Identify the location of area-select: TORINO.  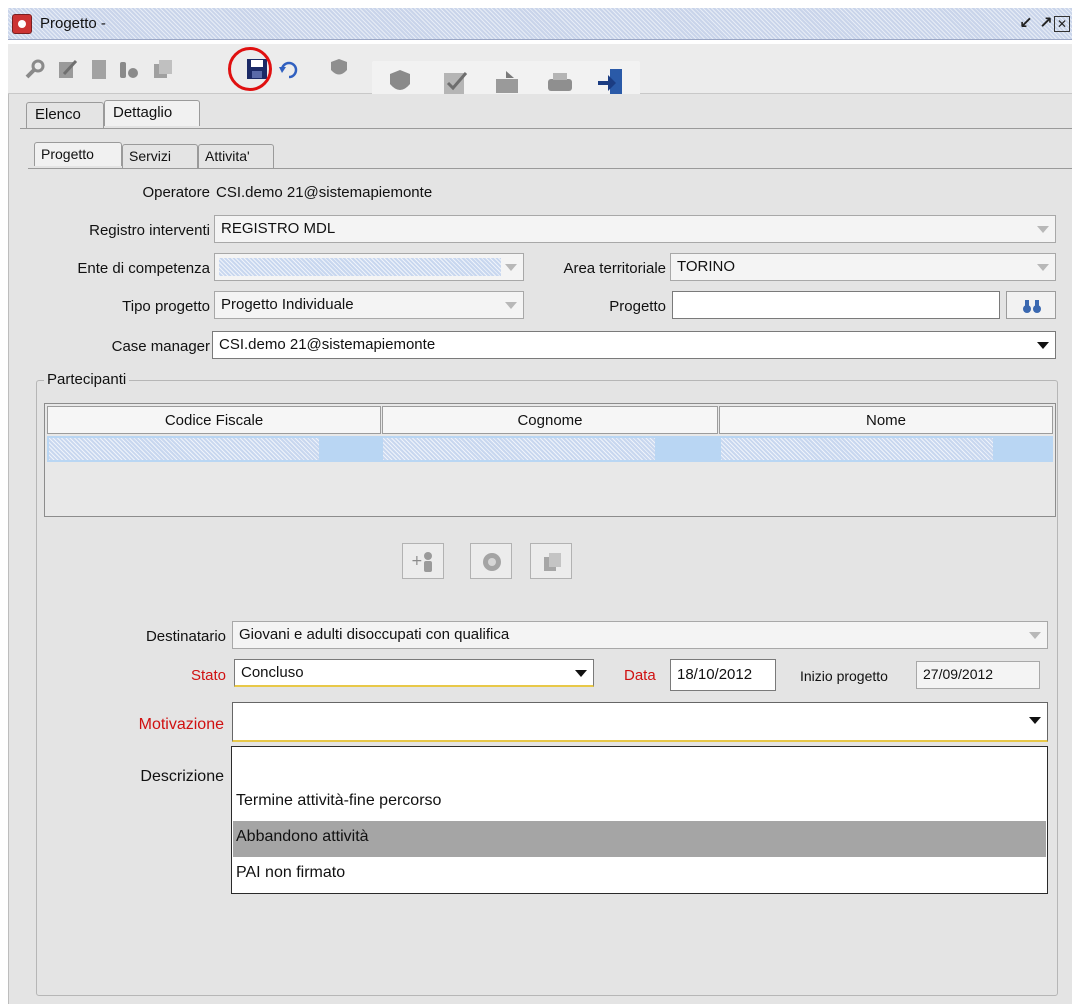
(863, 267).